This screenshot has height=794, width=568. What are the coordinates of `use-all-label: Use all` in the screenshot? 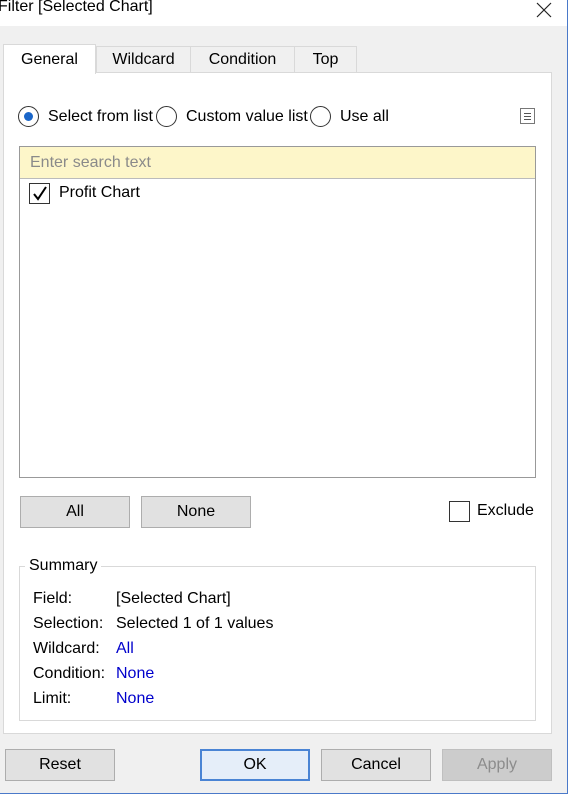 It's located at (364, 117).